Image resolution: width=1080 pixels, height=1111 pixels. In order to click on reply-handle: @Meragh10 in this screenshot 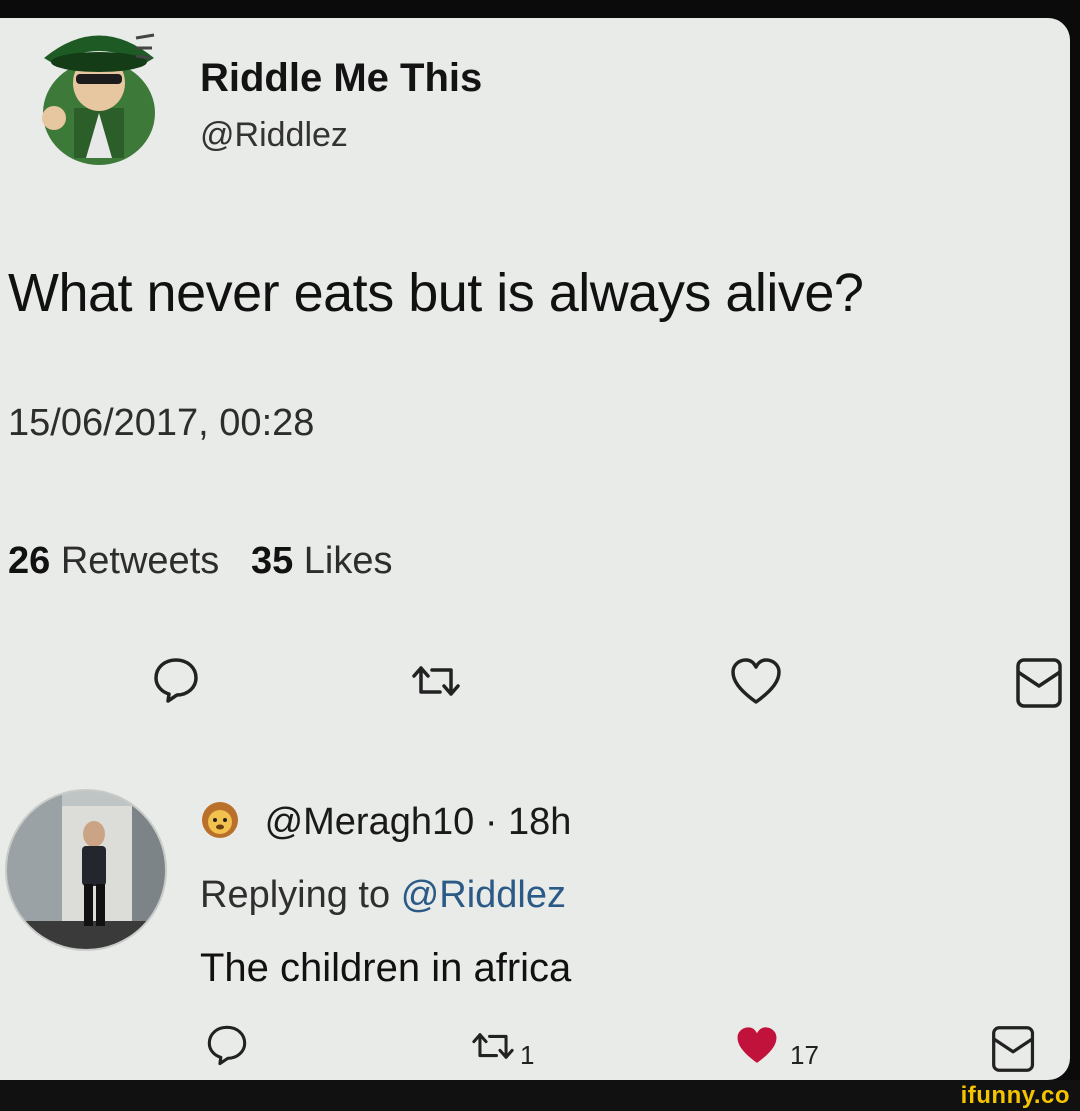, I will do `click(370, 822)`.